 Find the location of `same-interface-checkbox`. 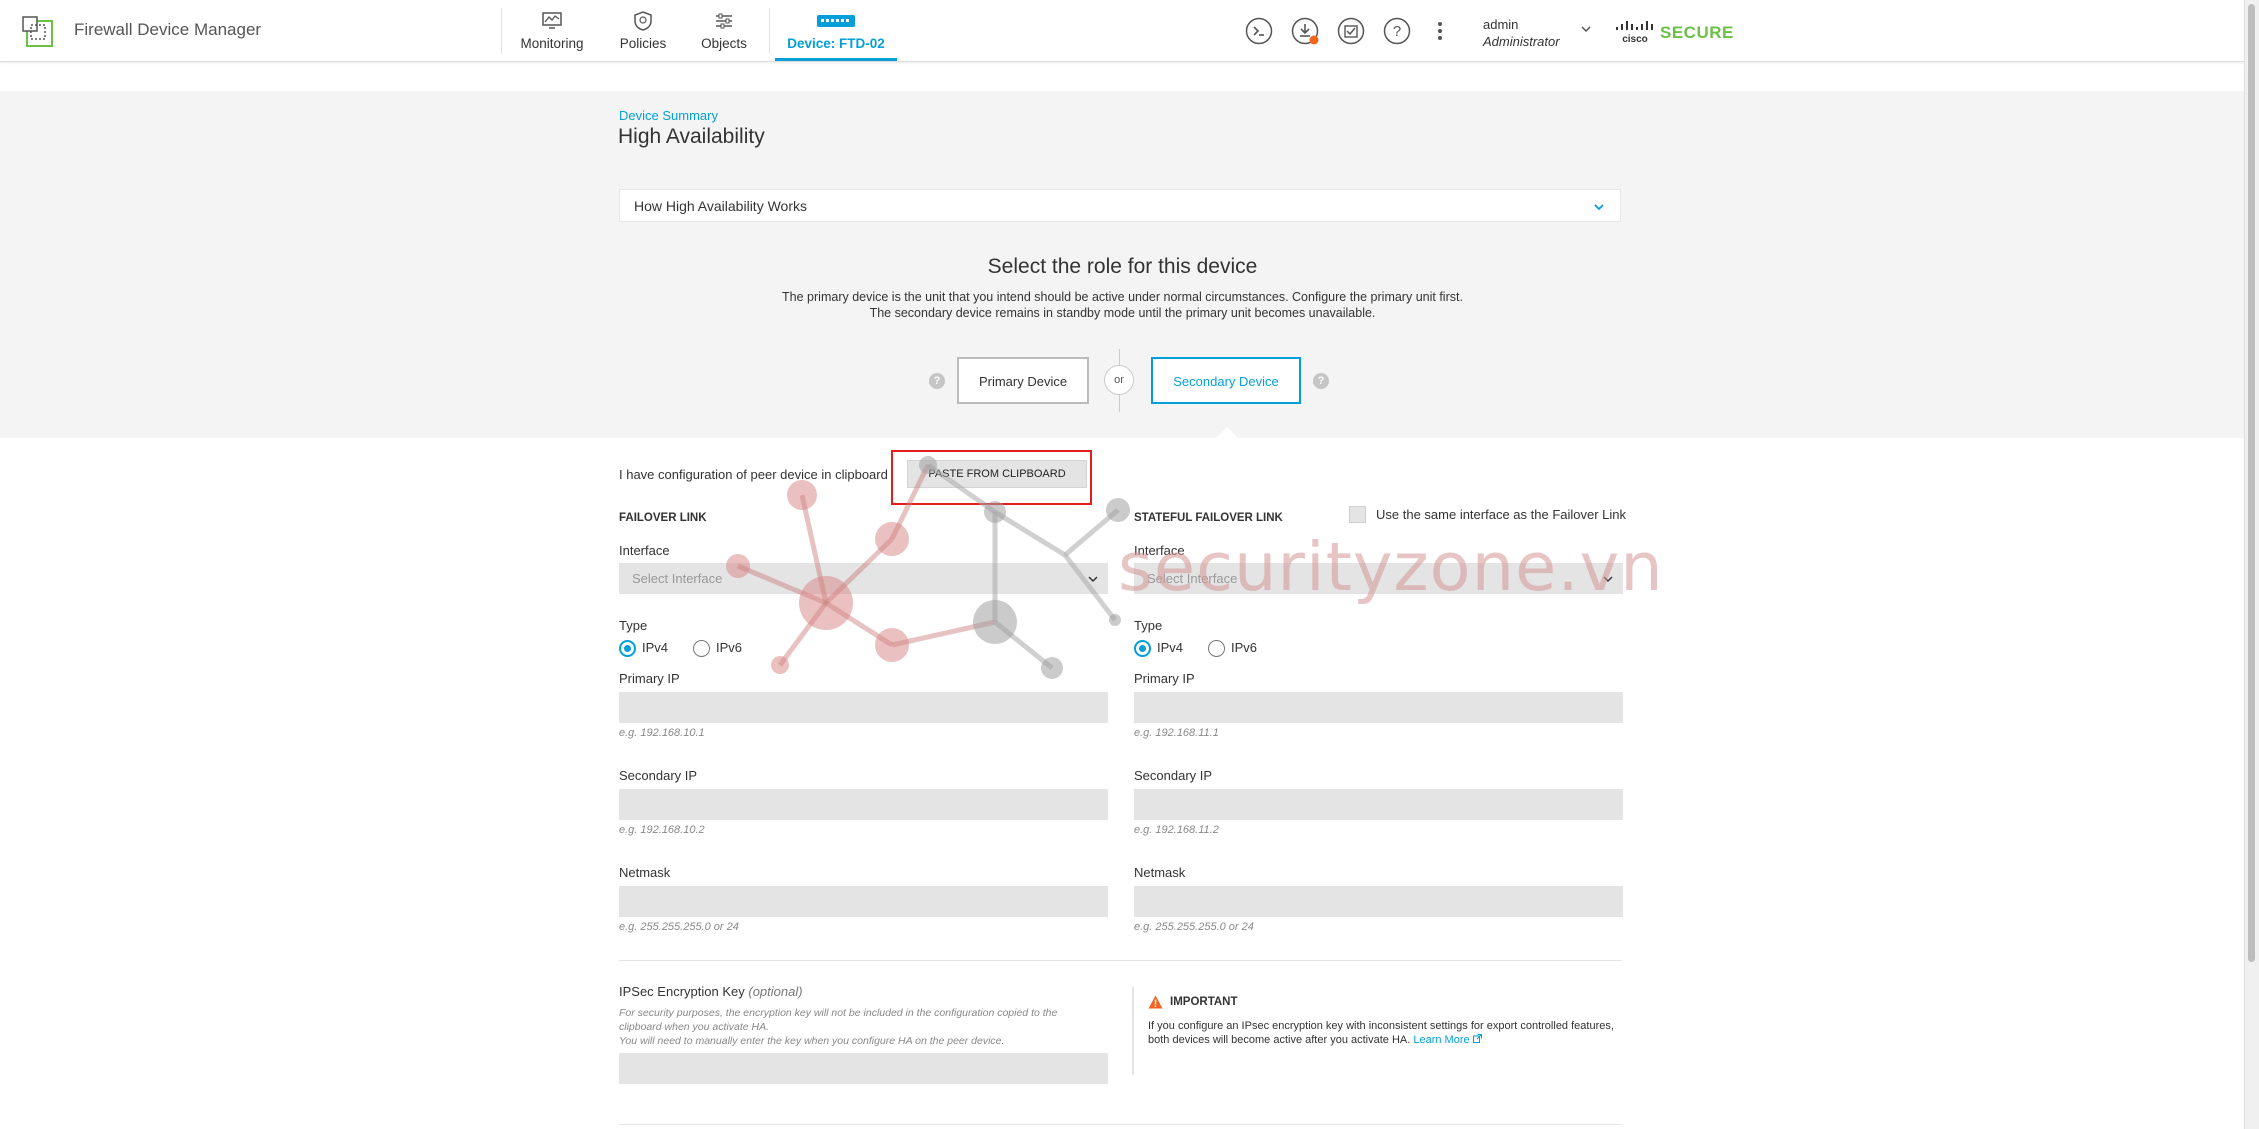

same-interface-checkbox is located at coordinates (1357, 514).